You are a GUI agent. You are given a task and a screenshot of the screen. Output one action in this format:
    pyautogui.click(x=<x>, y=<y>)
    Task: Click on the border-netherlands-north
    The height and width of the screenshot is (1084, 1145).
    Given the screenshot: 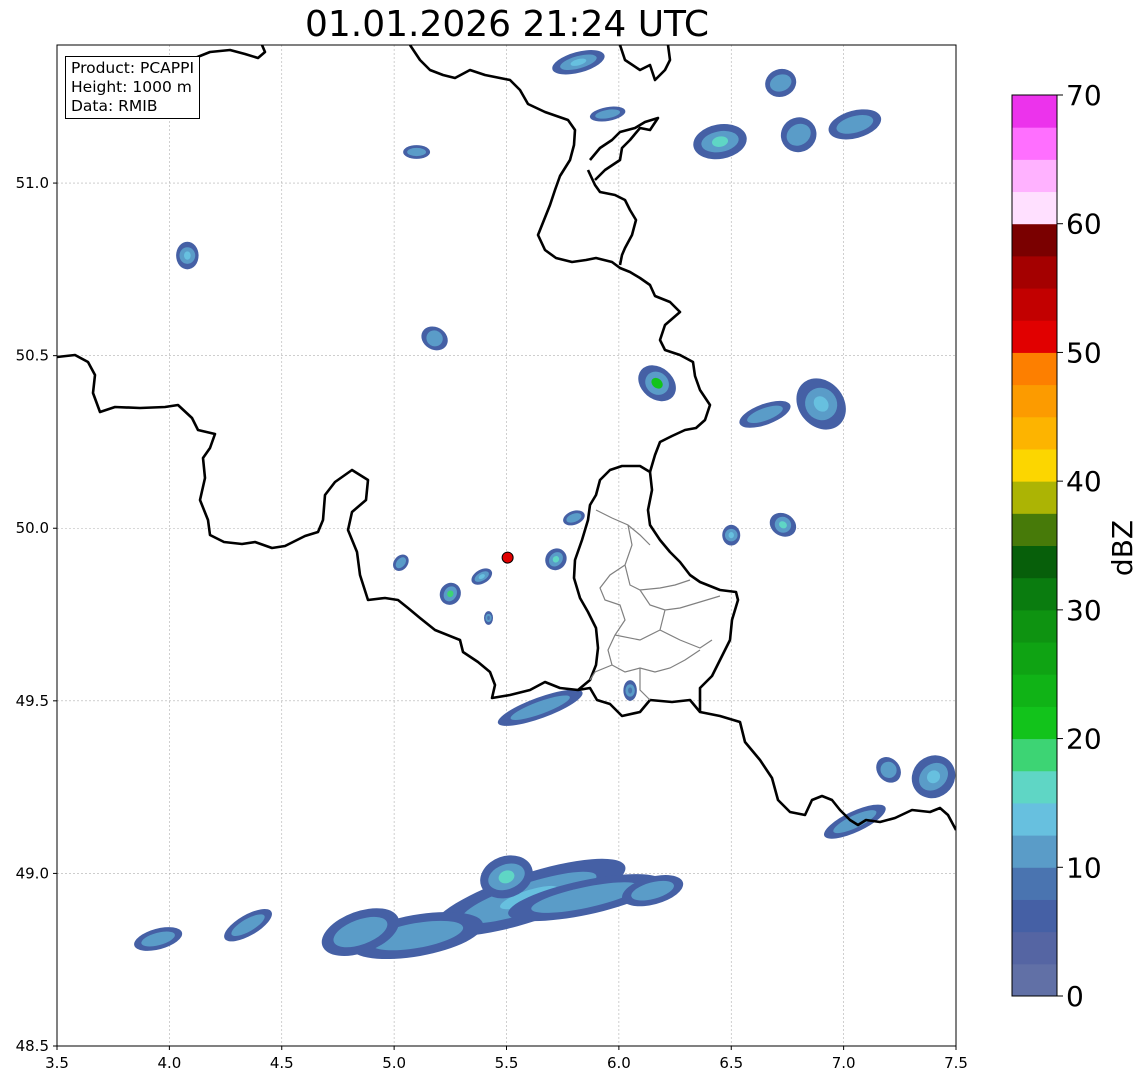 What is the action you would take?
    pyautogui.click(x=645, y=63)
    